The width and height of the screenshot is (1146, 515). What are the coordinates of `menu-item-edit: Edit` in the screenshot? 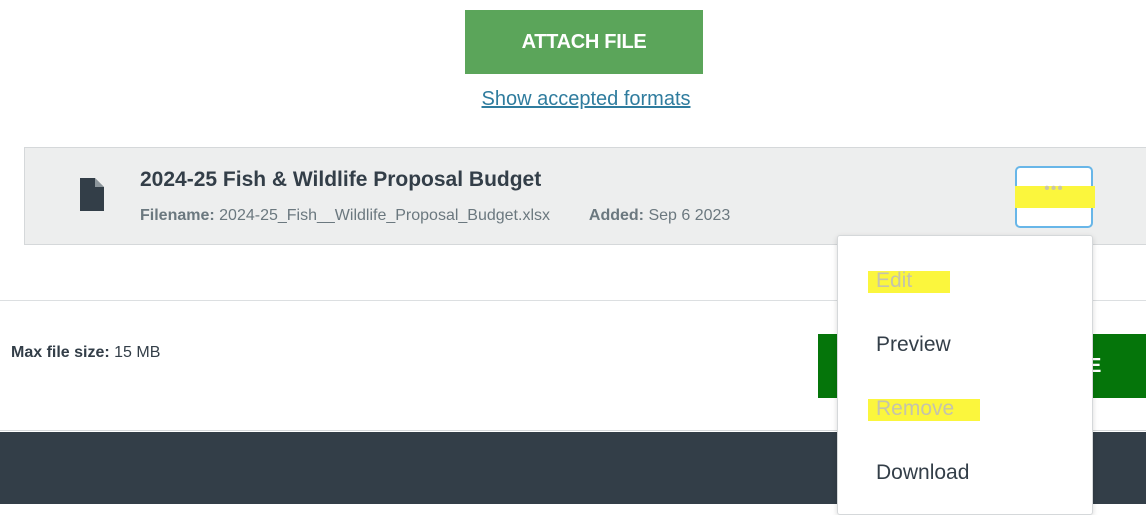 It's located at (909, 281).